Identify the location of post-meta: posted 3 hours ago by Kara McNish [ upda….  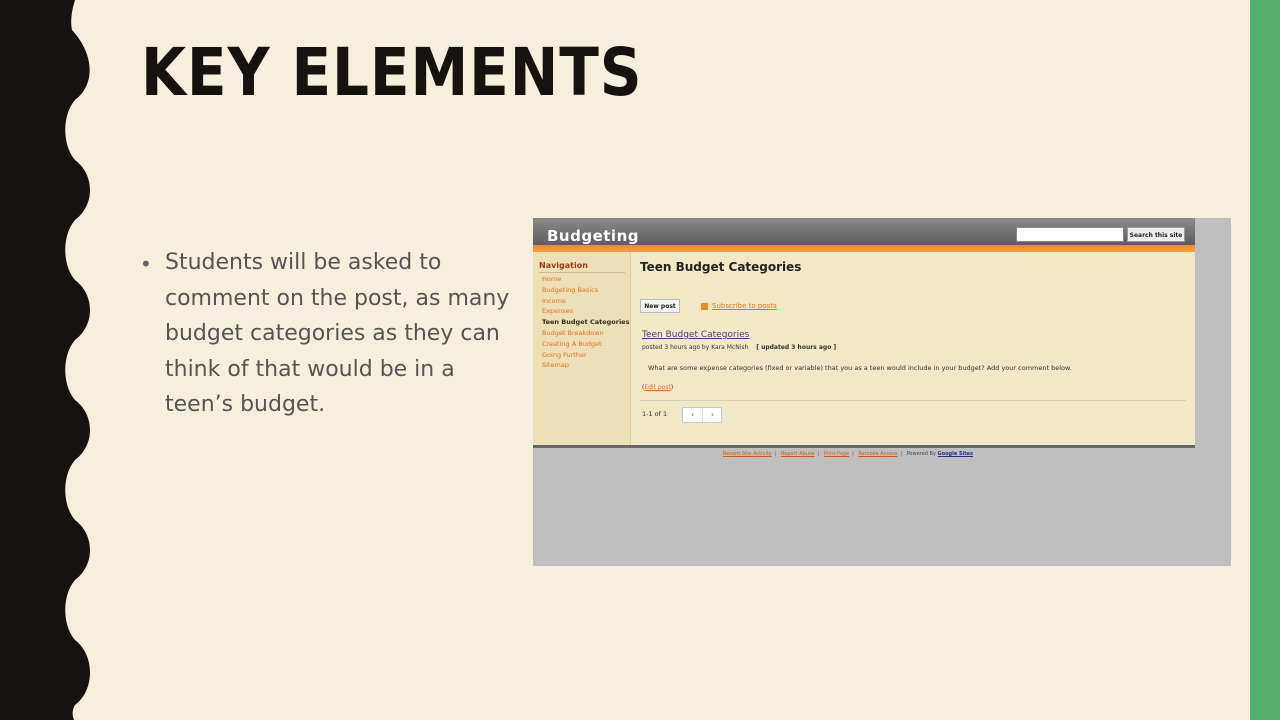
(739, 347).